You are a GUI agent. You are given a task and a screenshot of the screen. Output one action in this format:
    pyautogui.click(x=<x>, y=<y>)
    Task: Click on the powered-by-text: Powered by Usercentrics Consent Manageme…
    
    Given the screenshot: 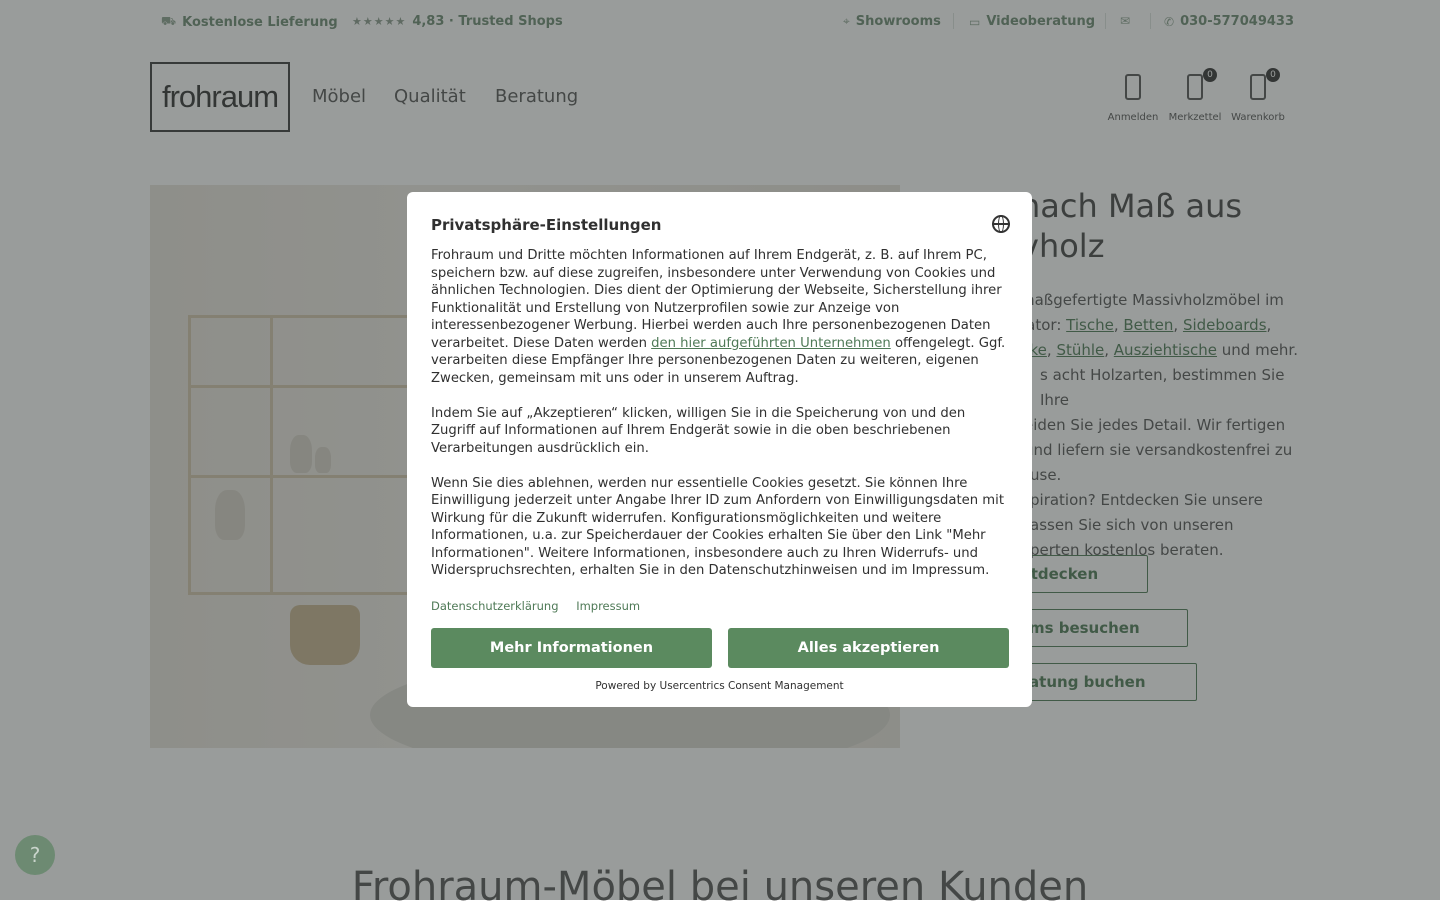 What is the action you would take?
    pyautogui.click(x=719, y=686)
    